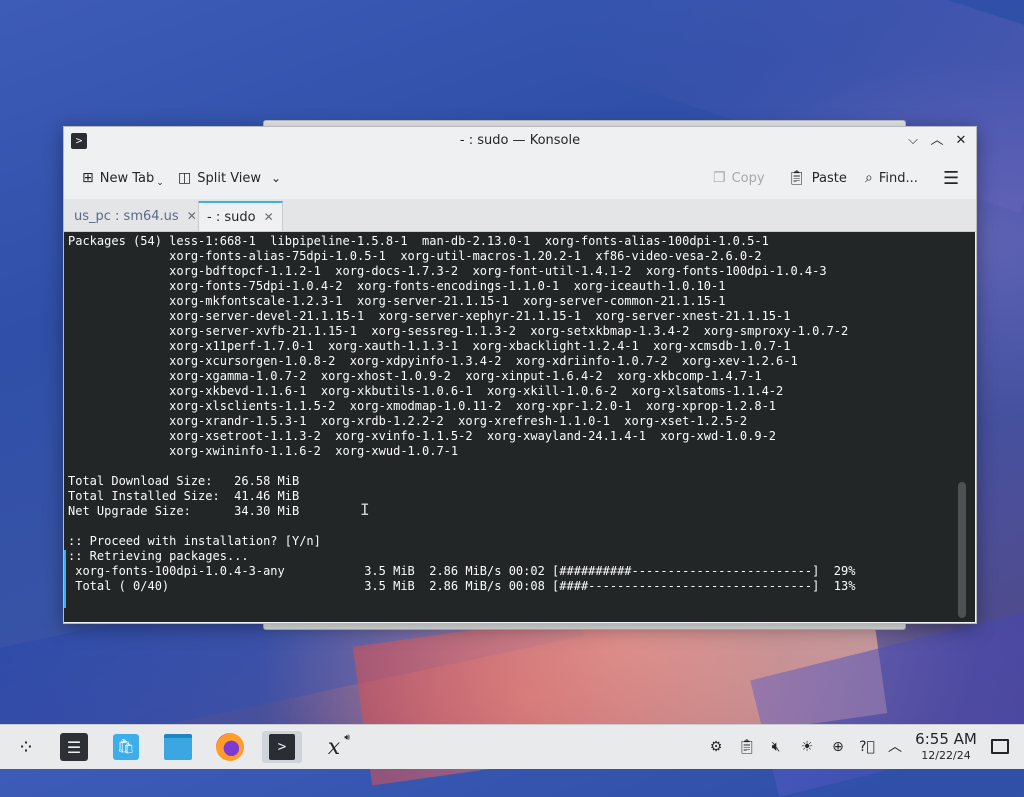 This screenshot has height=797, width=1024. I want to click on close-button: ✕, so click(961, 141).